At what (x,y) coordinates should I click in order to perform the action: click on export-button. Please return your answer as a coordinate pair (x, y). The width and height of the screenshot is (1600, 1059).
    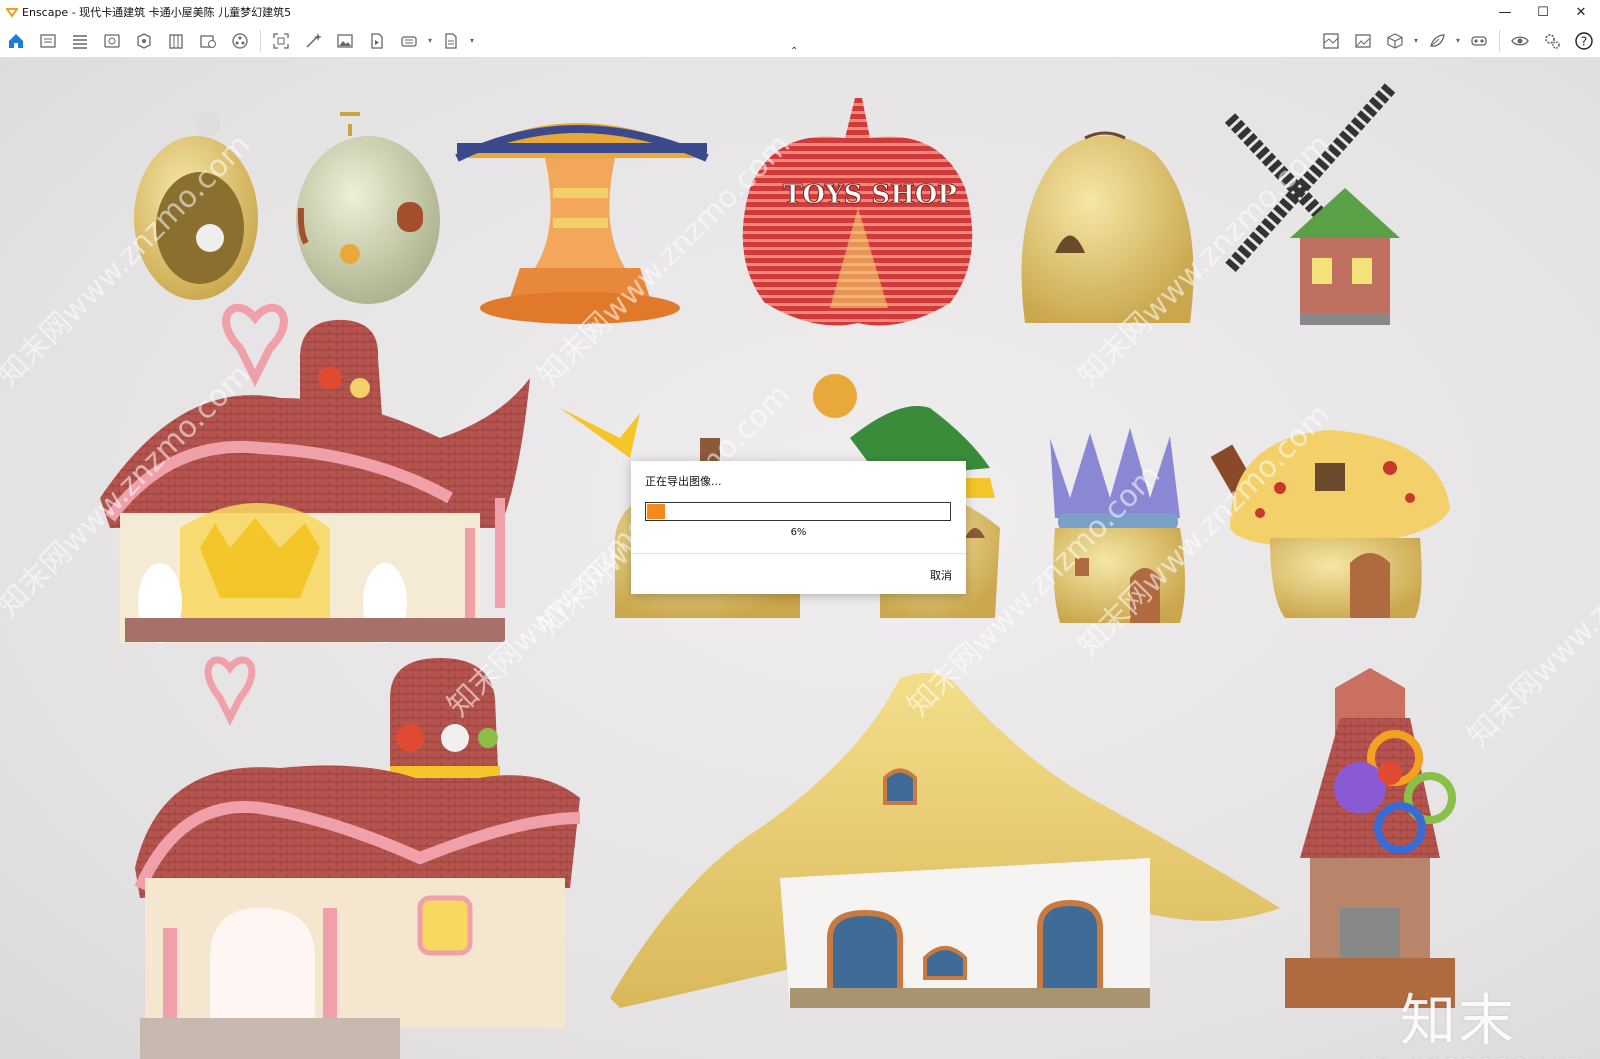
    Looking at the image, I should click on (409, 41).